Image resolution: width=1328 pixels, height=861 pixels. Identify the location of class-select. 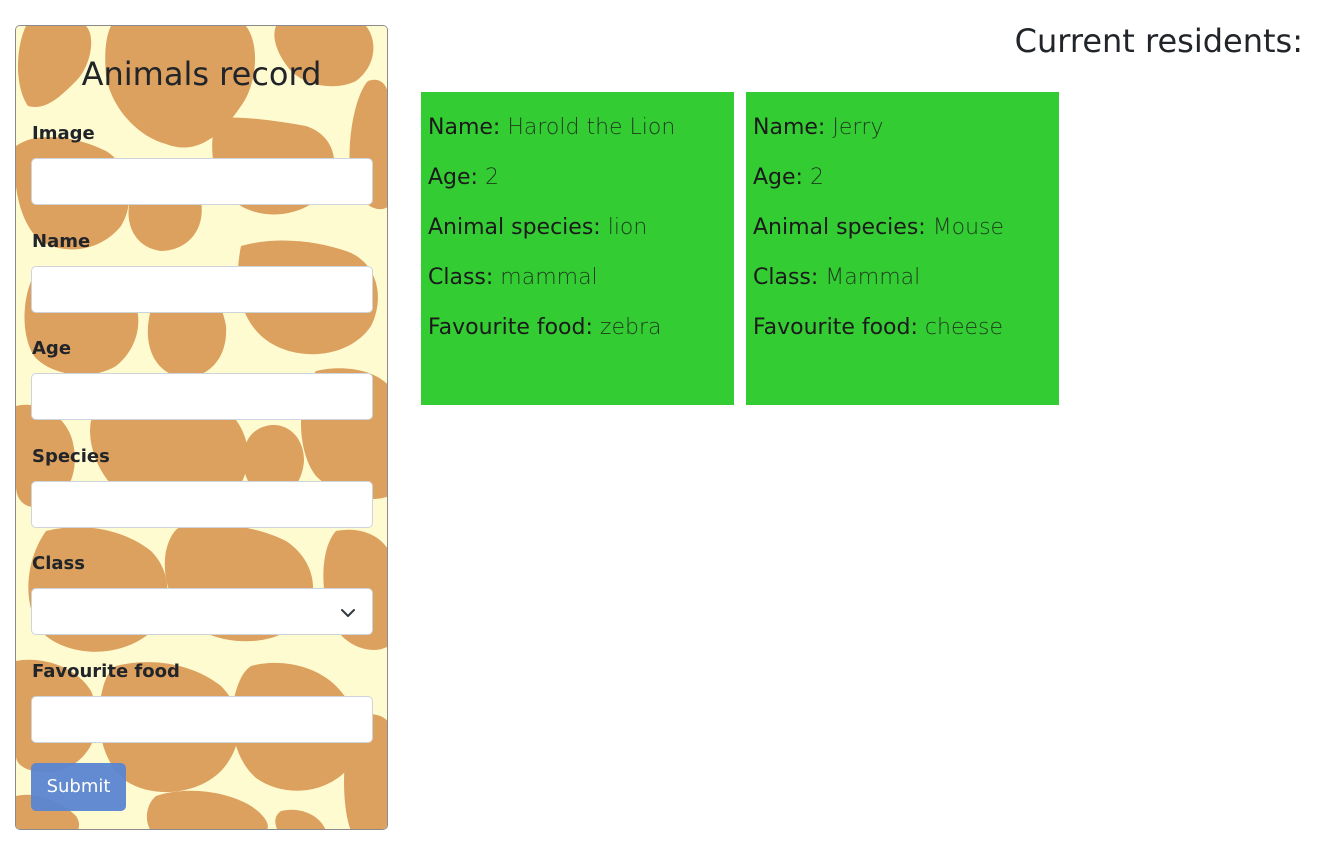
(202, 611).